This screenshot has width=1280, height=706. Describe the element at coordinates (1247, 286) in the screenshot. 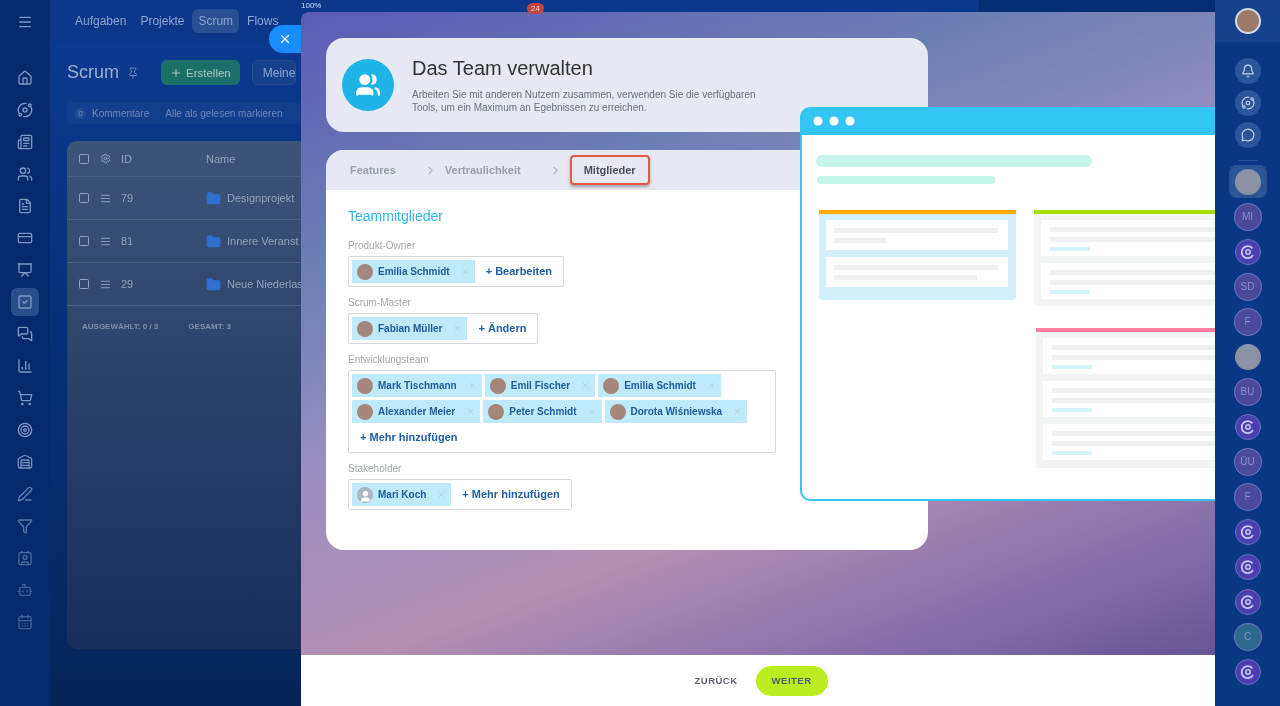

I see `initials-avatar: SD` at that location.